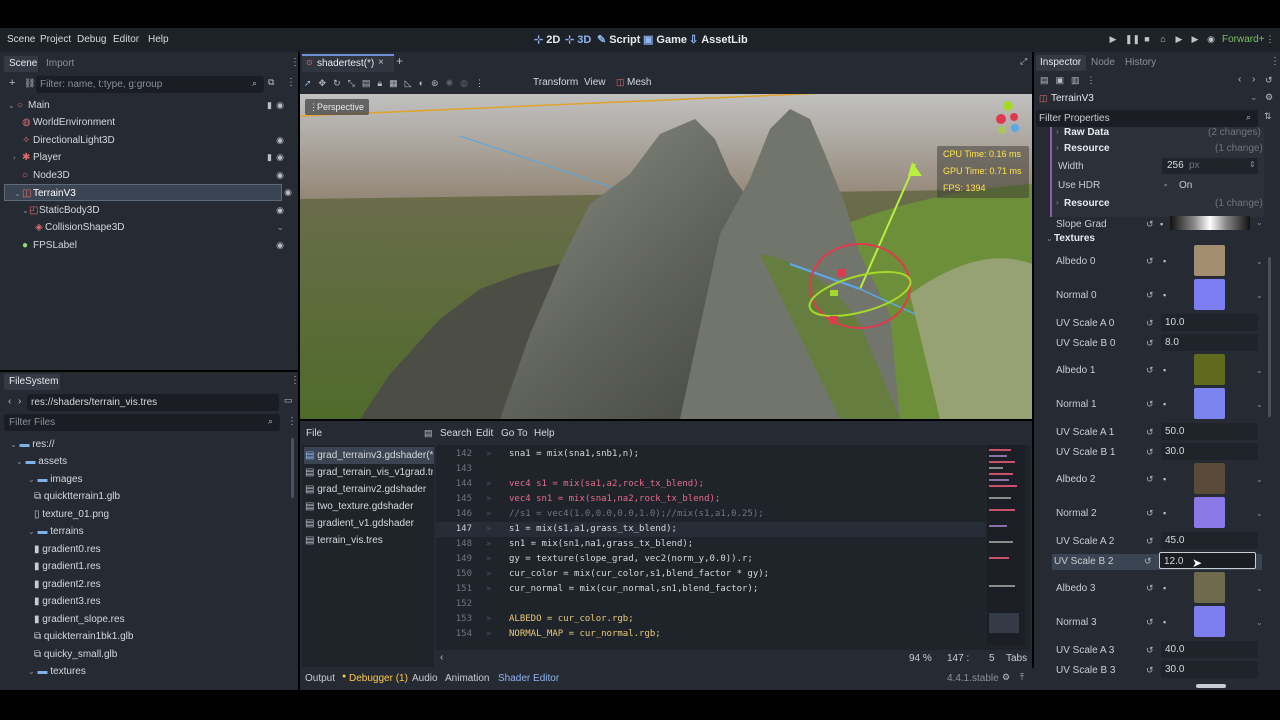 Image resolution: width=1280 pixels, height=720 pixels. I want to click on menu-help: Help, so click(158, 39).